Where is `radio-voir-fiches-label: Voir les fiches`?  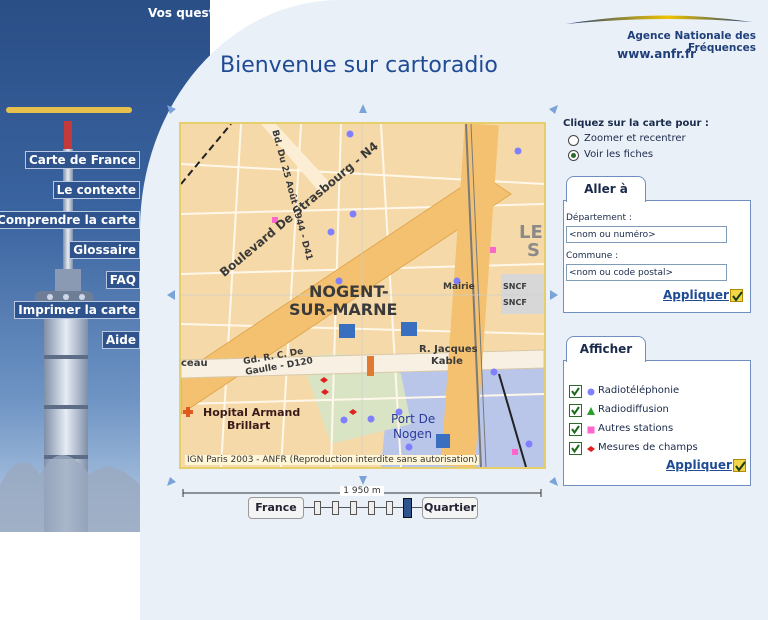 radio-voir-fiches-label: Voir les fiches is located at coordinates (619, 154).